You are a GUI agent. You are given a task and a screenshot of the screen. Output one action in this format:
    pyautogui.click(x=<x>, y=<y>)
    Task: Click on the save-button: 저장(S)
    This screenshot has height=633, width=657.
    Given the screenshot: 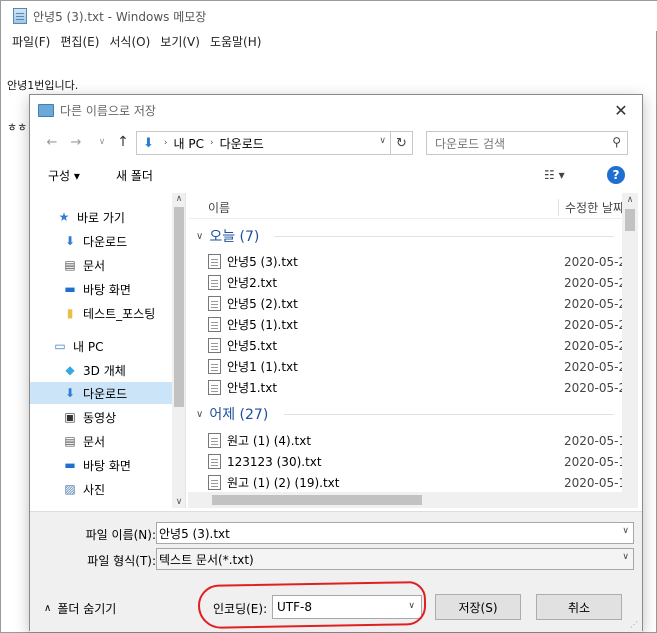 What is the action you would take?
    pyautogui.click(x=478, y=607)
    